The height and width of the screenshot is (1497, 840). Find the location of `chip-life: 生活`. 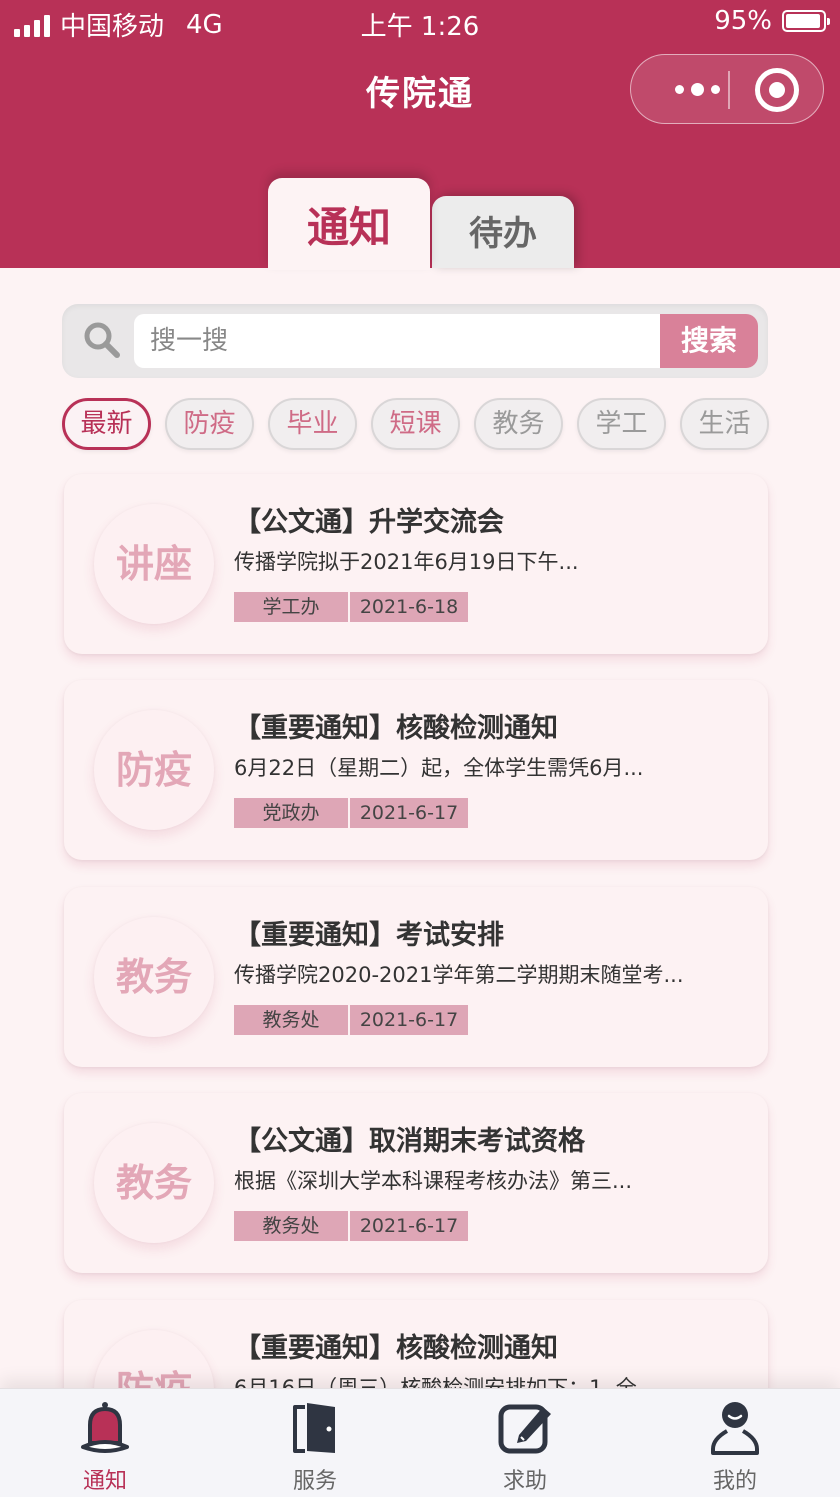

chip-life: 生活 is located at coordinates (724, 424).